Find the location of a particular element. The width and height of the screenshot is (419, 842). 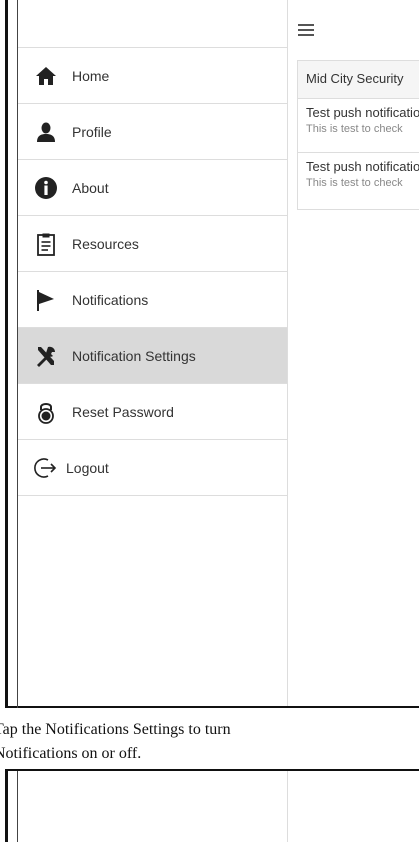

lock-icon is located at coordinates (46, 412).